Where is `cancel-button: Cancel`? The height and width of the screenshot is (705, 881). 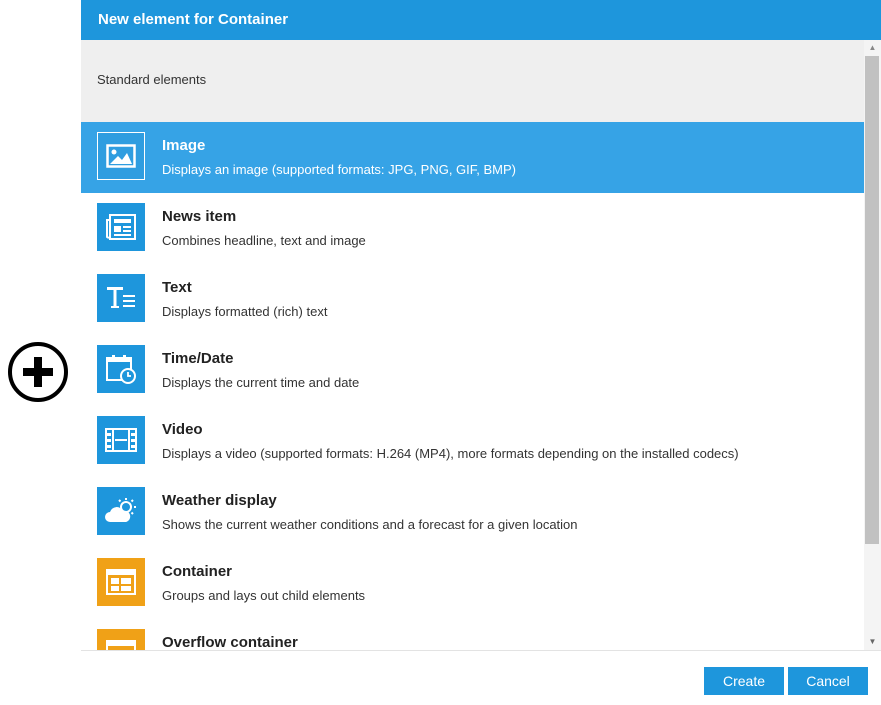
cancel-button: Cancel is located at coordinates (828, 681).